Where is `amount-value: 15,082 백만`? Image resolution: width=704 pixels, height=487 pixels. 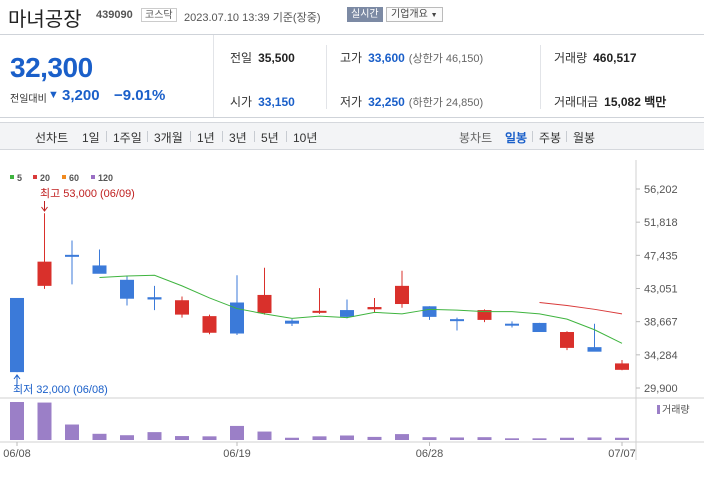
amount-value: 15,082 백만 is located at coordinates (635, 102).